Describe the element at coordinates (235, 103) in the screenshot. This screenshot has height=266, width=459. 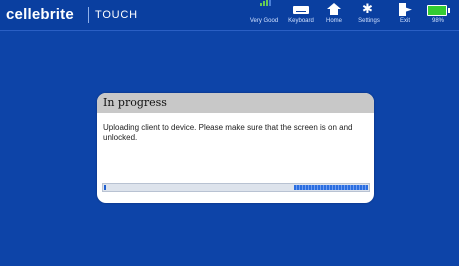
I see `dialog-header: In progress` at that location.